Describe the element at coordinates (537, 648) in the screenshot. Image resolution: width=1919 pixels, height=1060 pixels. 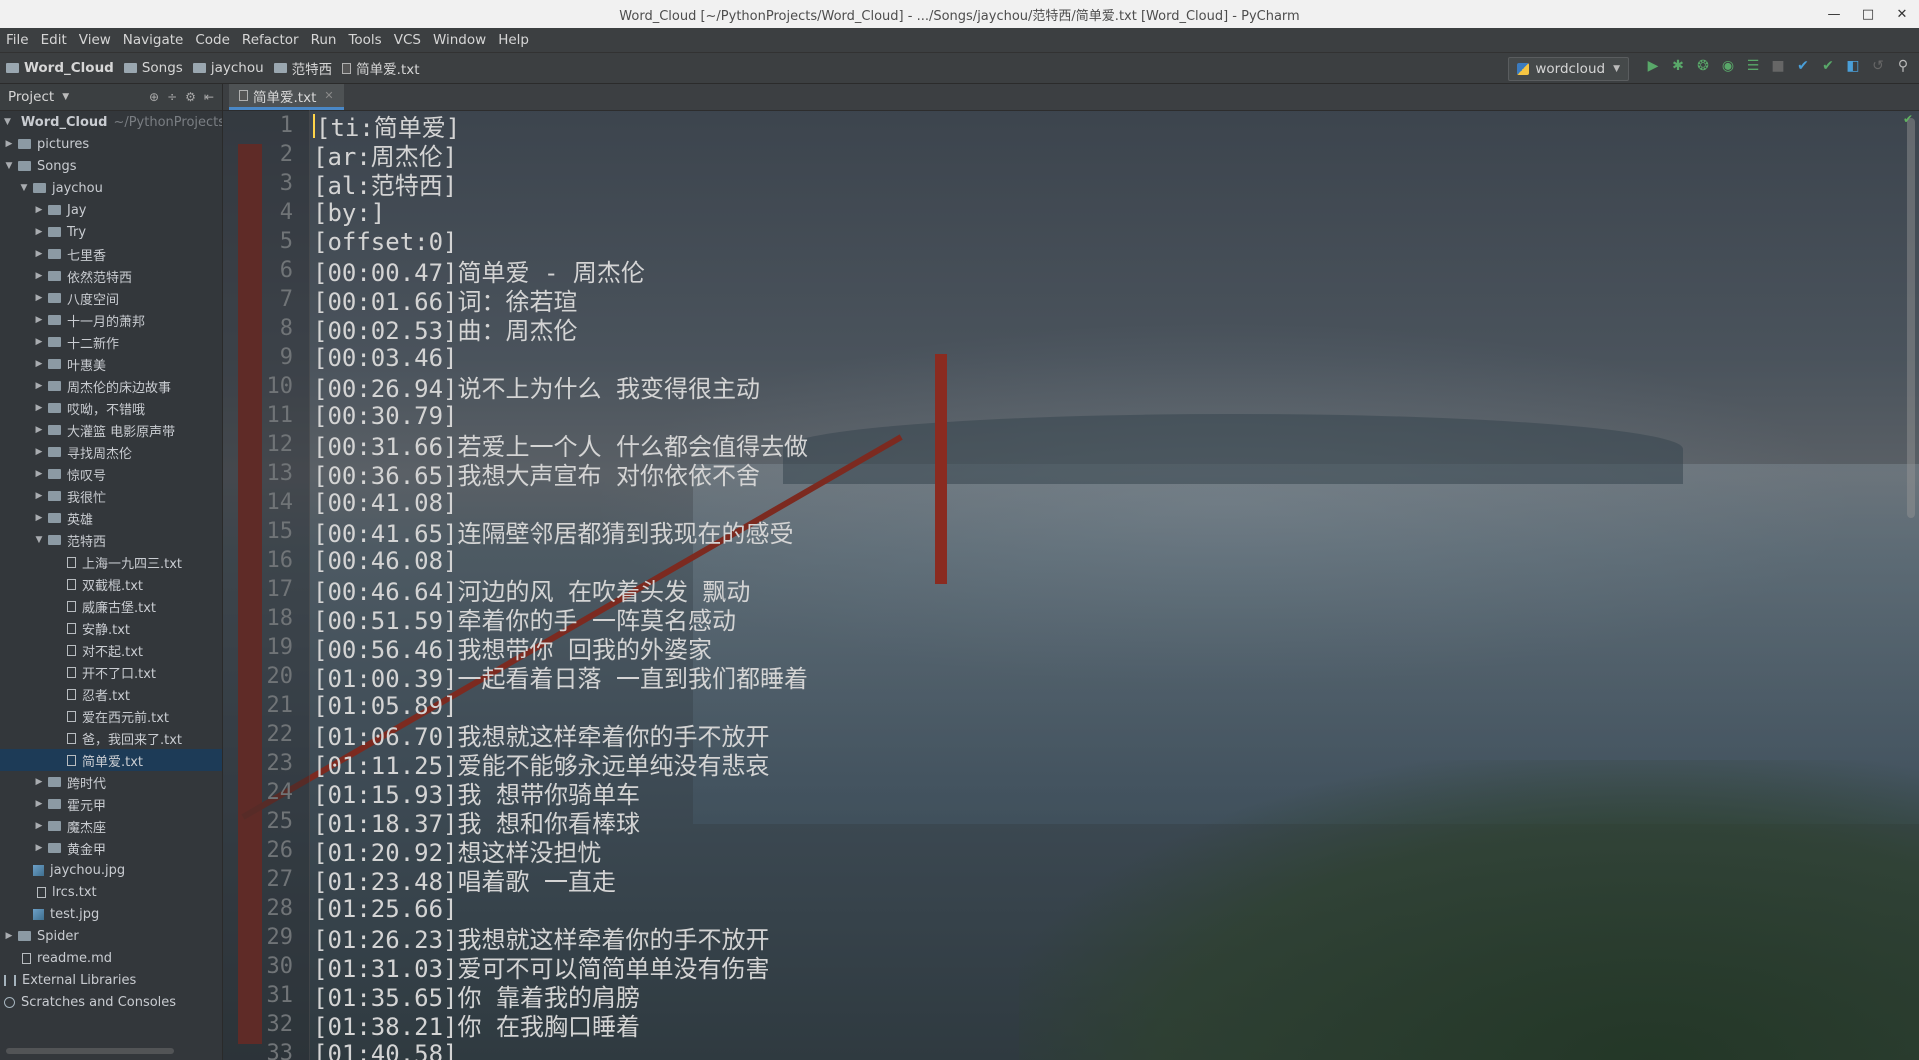
I see `code-line: 19 [00:56.46]我想带你 回我的外婆家` at that location.